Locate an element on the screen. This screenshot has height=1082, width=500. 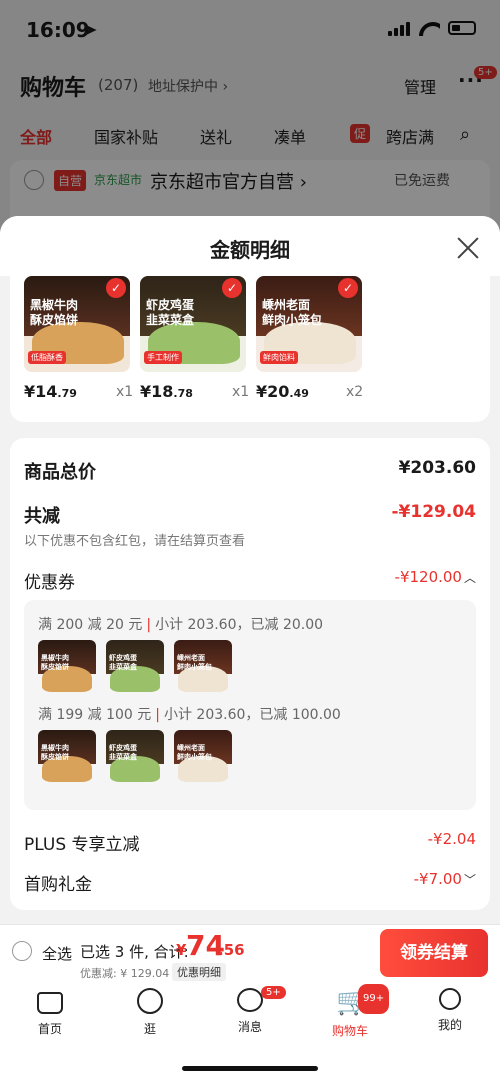
discount-summary: 优惠减: ¥ 129.04 is located at coordinates (125, 973).